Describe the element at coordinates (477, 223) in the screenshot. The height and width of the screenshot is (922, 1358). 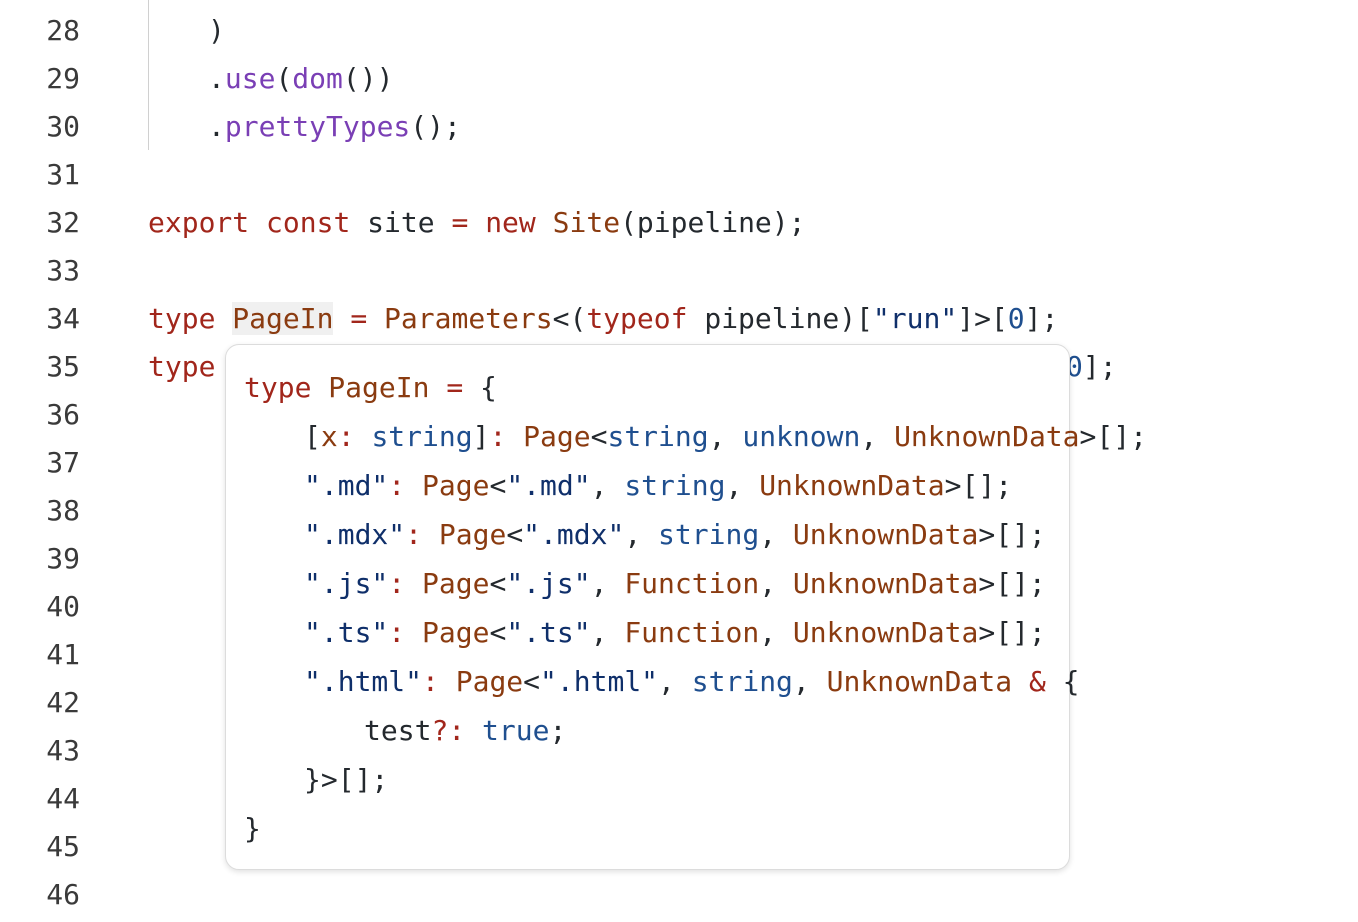
I see `code-line-32: export const site = new Site(pipeline);` at that location.